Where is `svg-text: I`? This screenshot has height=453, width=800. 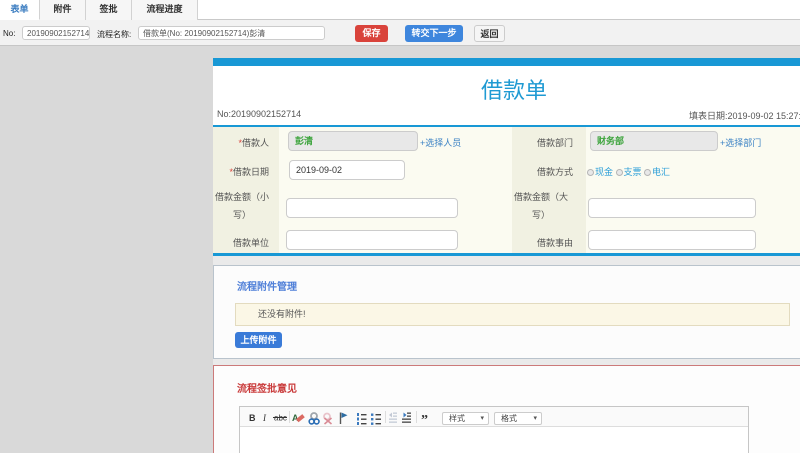
svg-text: I is located at coordinates (264, 418).